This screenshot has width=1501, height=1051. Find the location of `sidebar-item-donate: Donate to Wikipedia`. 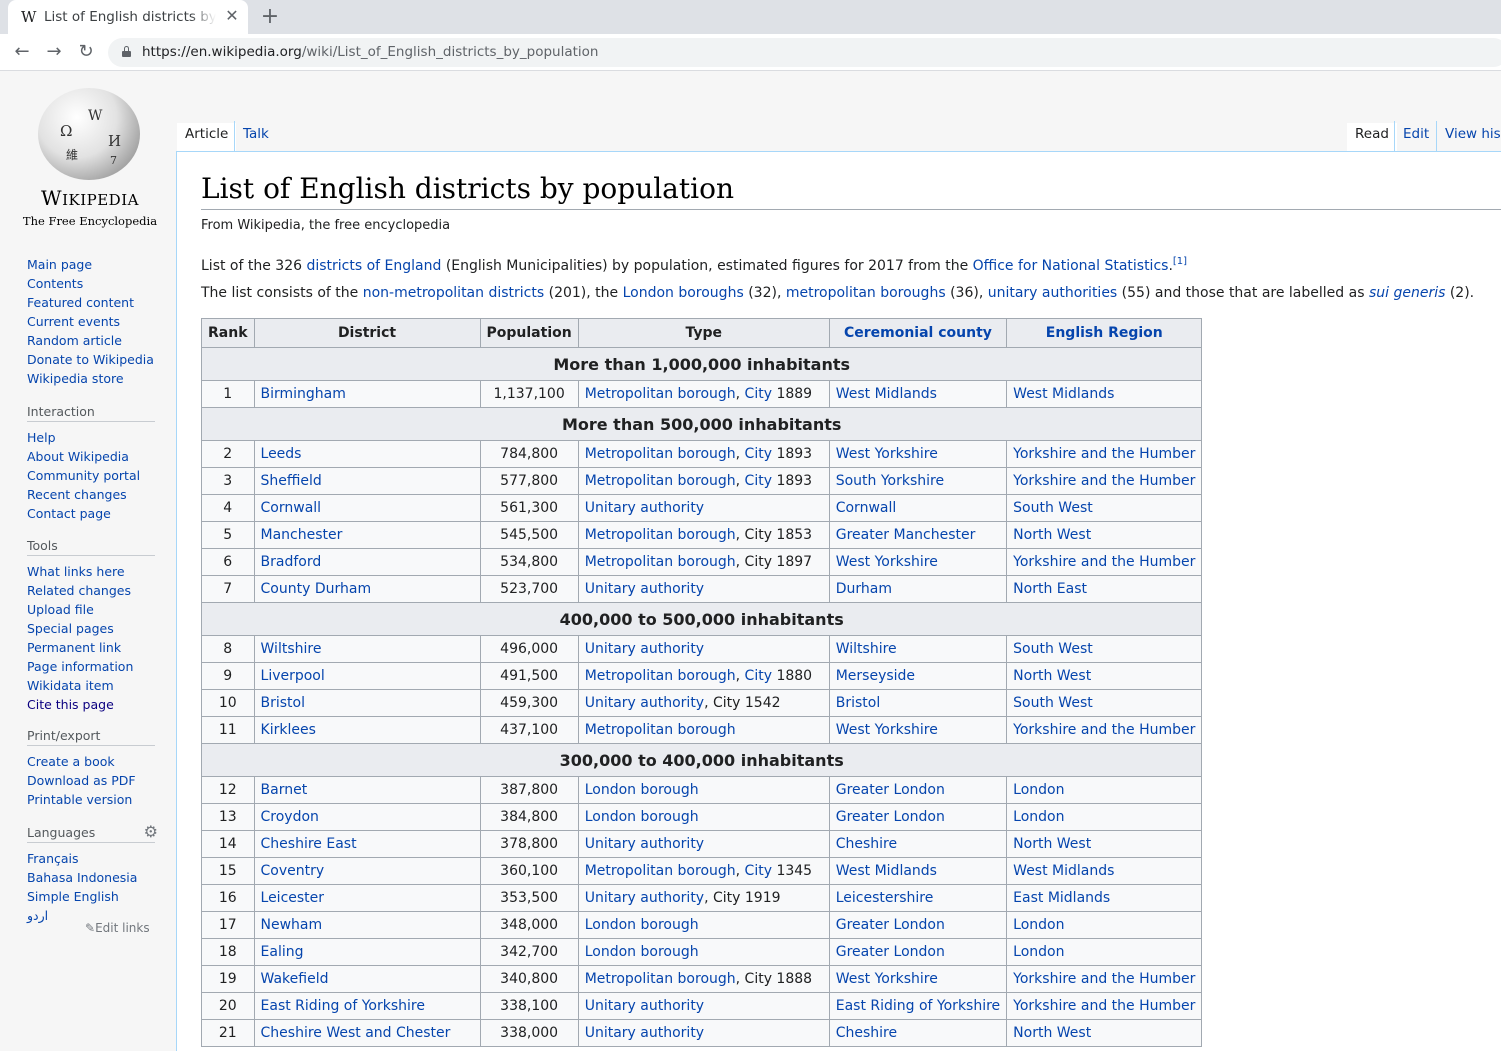

sidebar-item-donate: Donate to Wikipedia is located at coordinates (91, 359).